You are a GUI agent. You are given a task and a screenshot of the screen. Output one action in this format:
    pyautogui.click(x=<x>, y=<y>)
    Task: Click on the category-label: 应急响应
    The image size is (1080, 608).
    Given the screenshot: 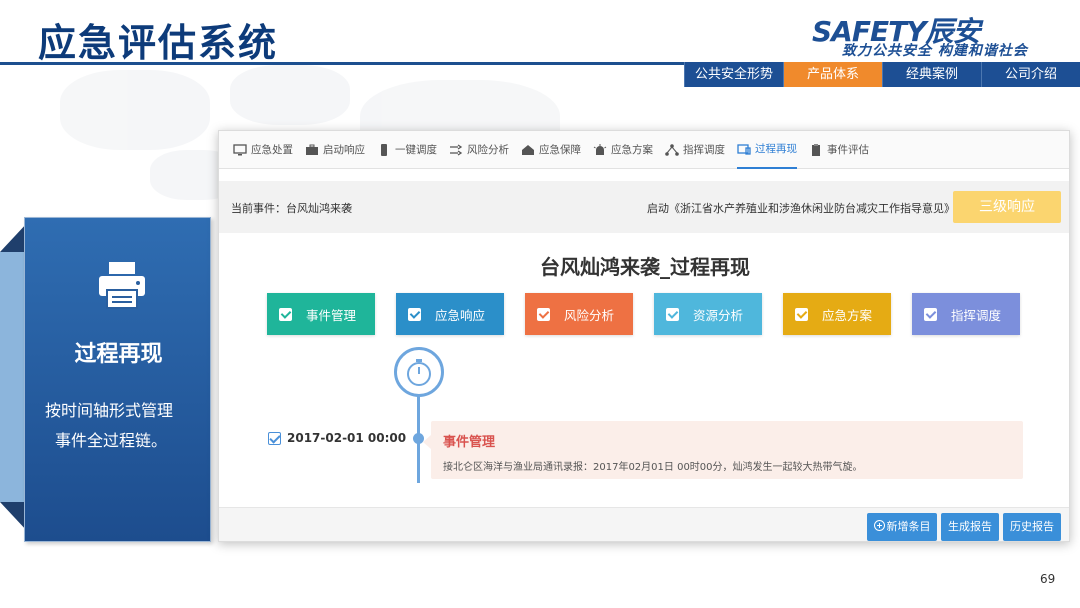 What is the action you would take?
    pyautogui.click(x=460, y=315)
    